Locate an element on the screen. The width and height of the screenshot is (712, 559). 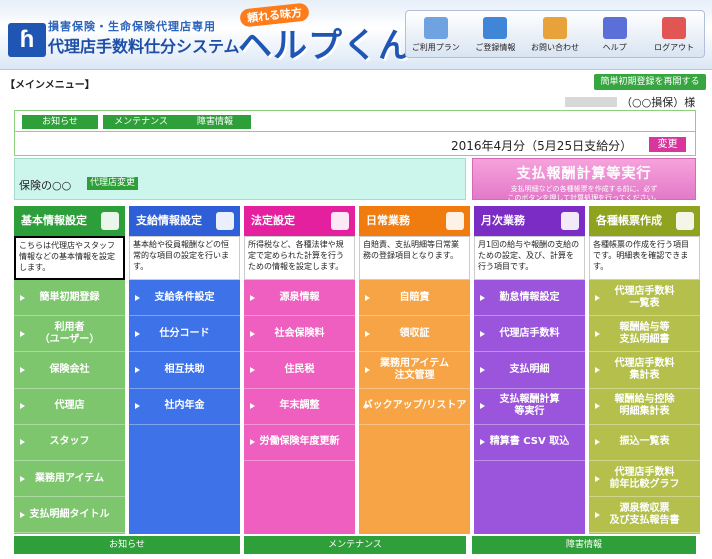
menu-item-label: スタッフ is located at coordinates (69, 442).